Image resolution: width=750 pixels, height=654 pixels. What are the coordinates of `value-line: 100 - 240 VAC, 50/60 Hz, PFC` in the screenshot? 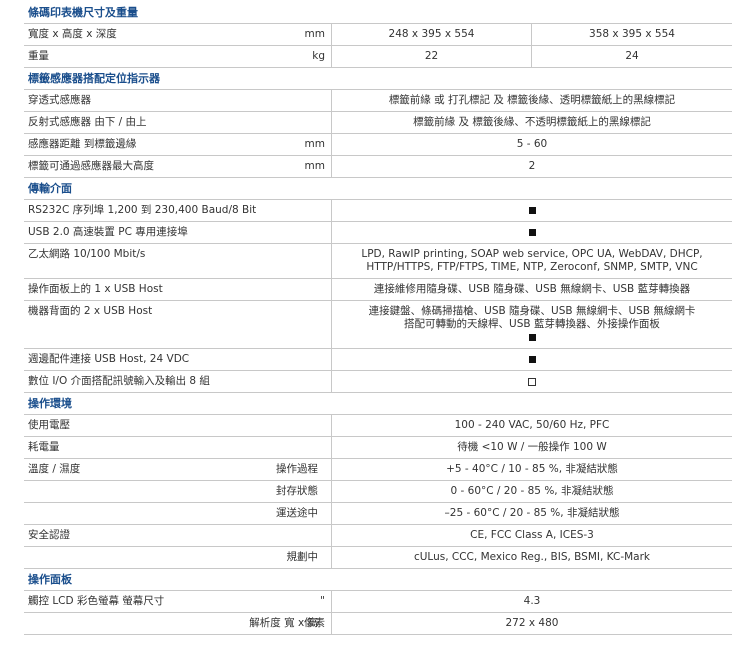 It's located at (532, 425).